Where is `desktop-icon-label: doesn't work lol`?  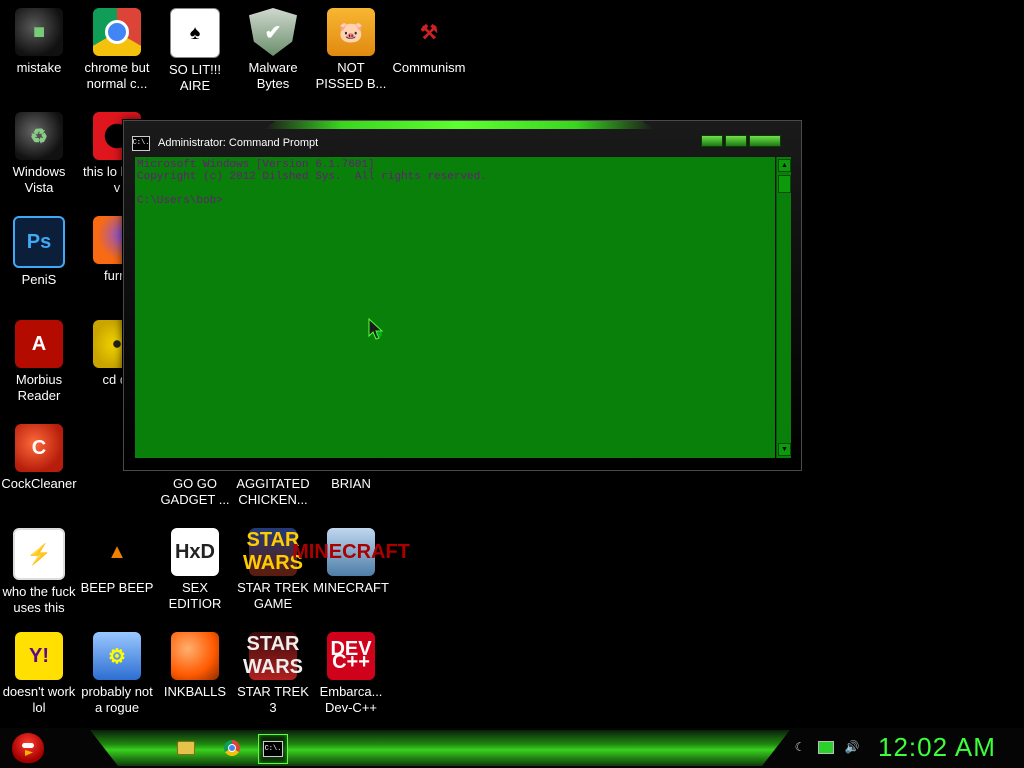 desktop-icon-label: doesn't work lol is located at coordinates (39, 699).